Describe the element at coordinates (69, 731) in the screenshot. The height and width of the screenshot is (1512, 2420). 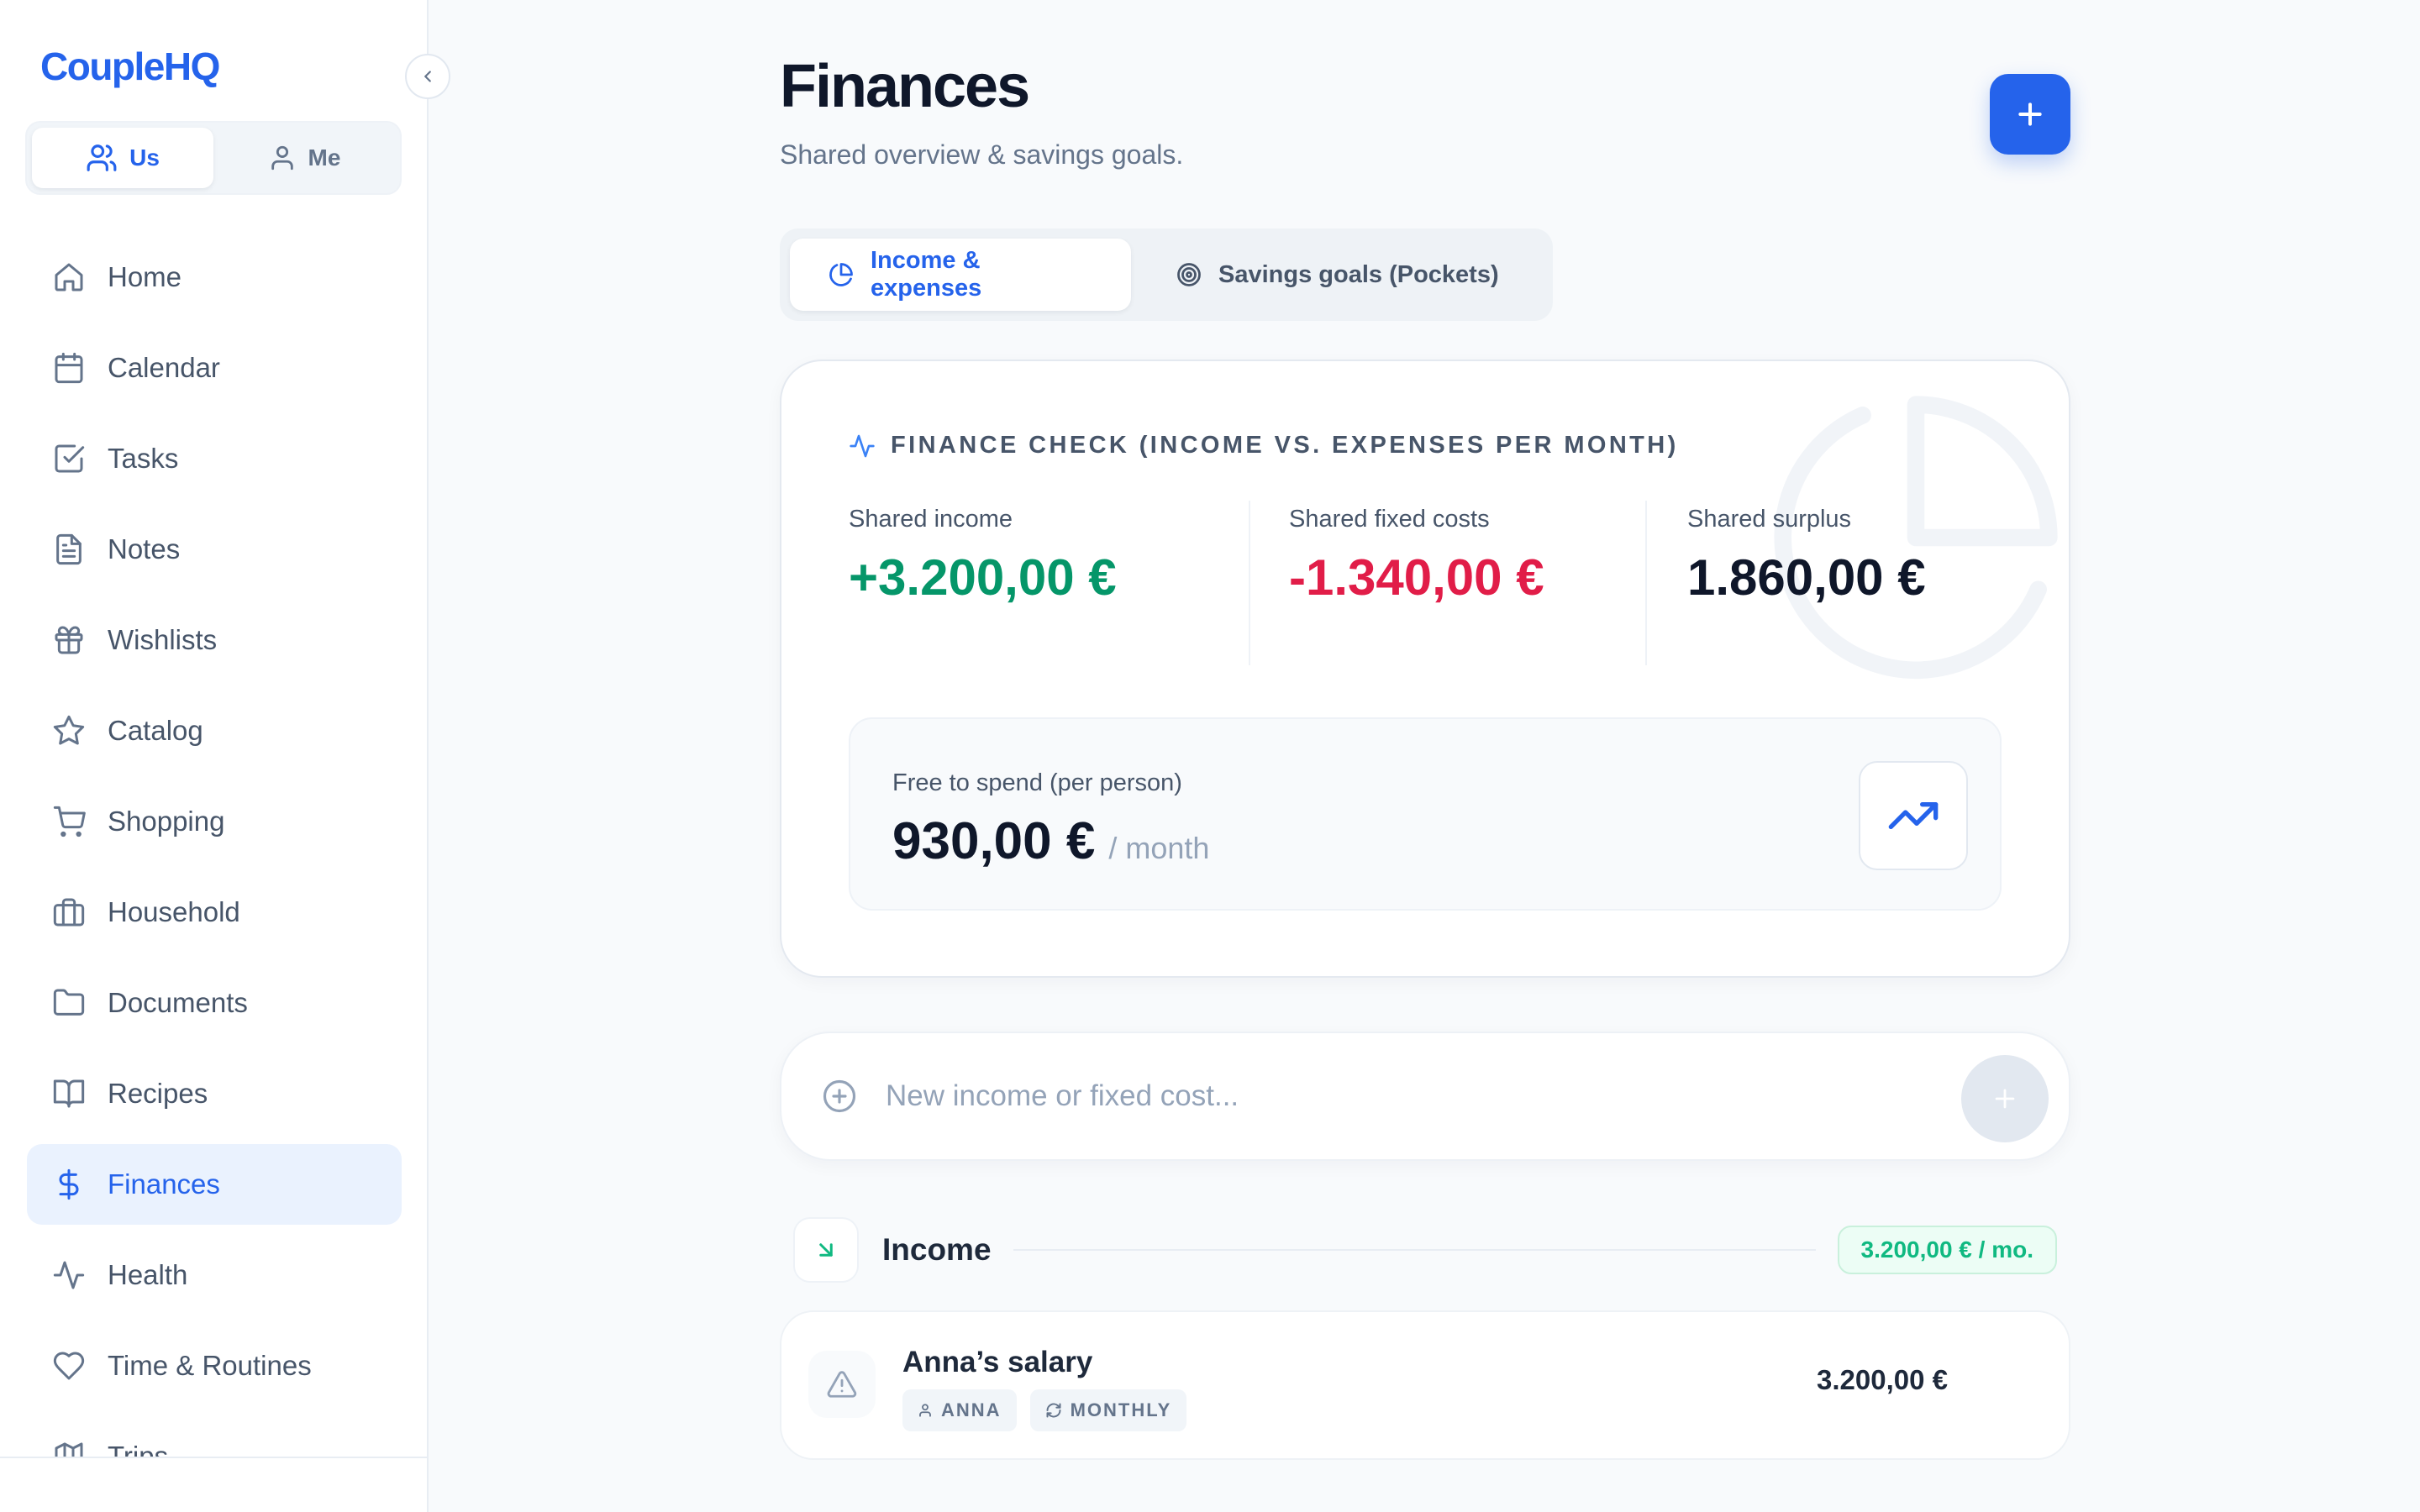
I see `star-icon` at that location.